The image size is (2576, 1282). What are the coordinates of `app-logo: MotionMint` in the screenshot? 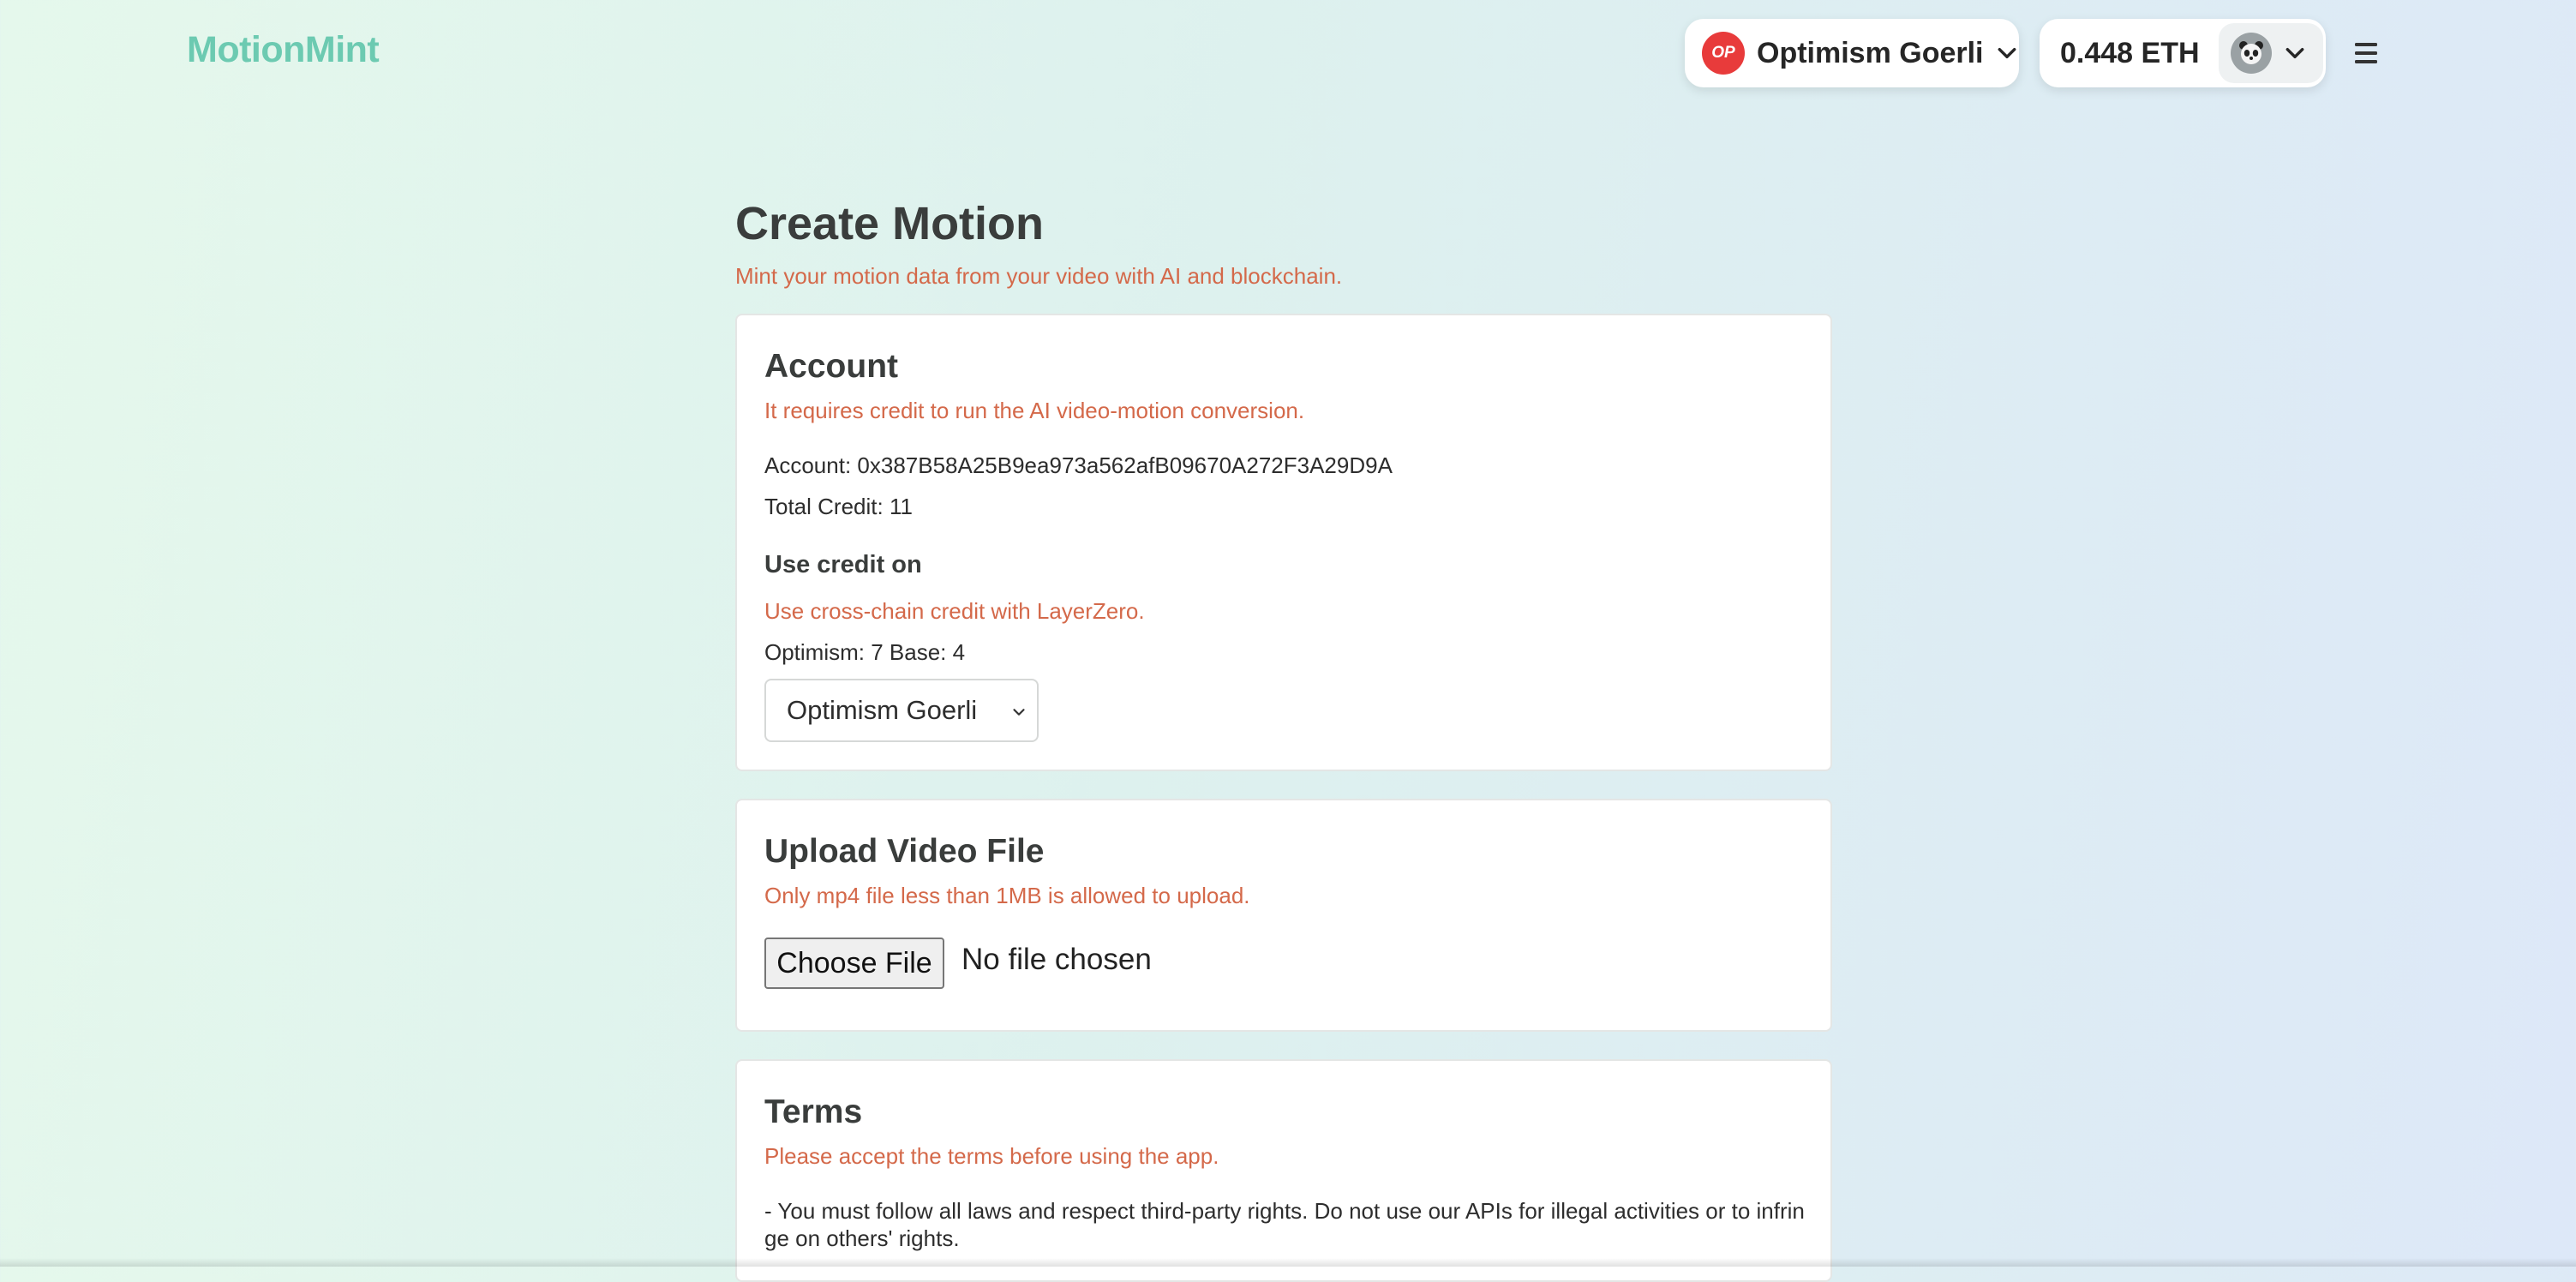 It's located at (283, 50).